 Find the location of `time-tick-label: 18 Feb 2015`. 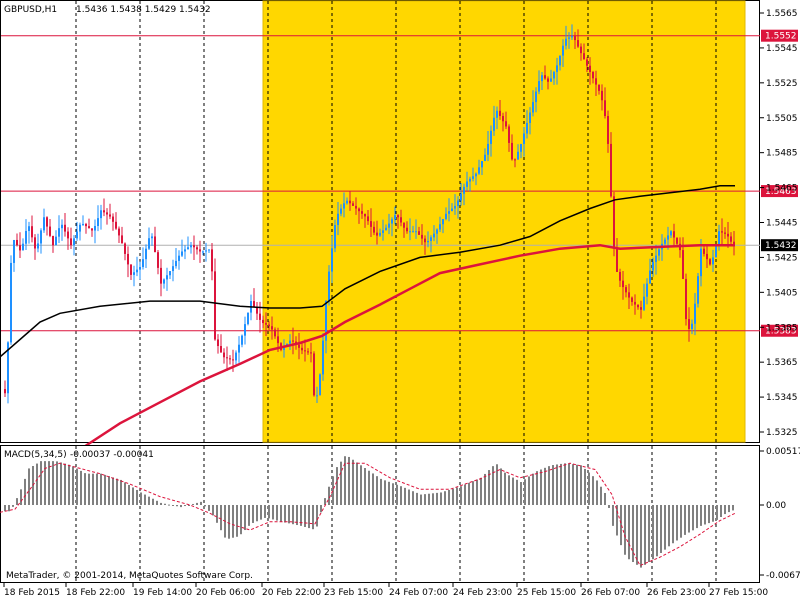

time-tick-label: 18 Feb 2015 is located at coordinates (32, 593).